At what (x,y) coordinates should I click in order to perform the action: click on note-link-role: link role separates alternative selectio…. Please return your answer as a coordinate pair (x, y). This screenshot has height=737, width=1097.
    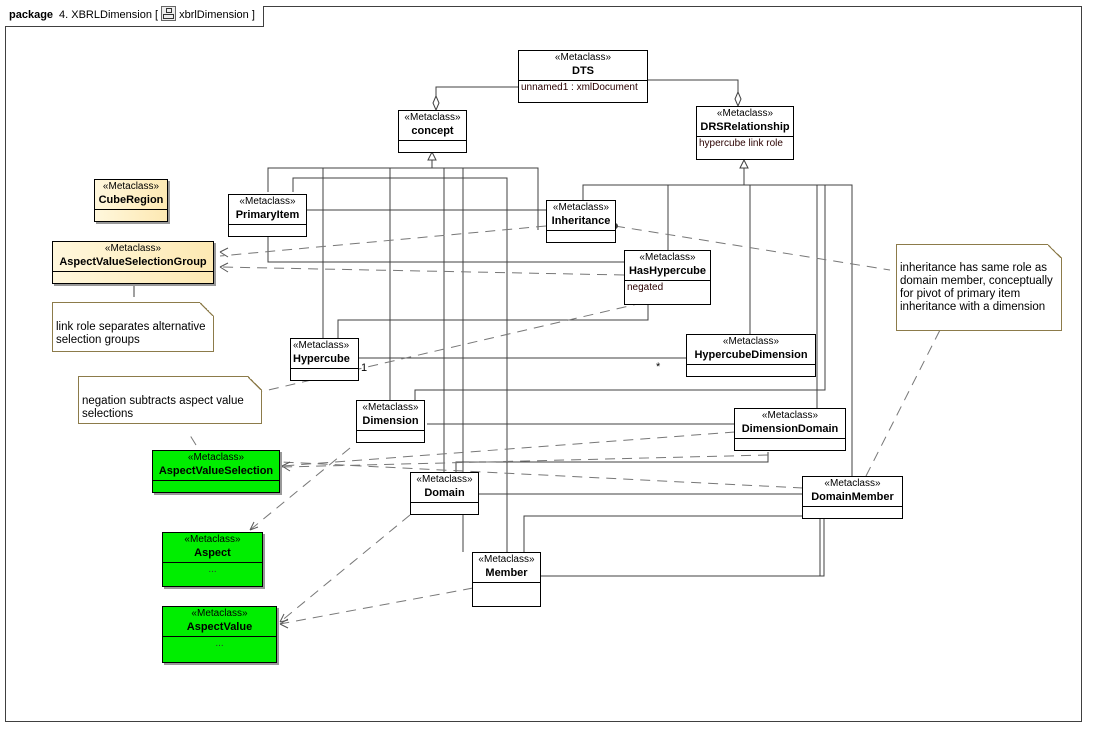
    Looking at the image, I should click on (133, 327).